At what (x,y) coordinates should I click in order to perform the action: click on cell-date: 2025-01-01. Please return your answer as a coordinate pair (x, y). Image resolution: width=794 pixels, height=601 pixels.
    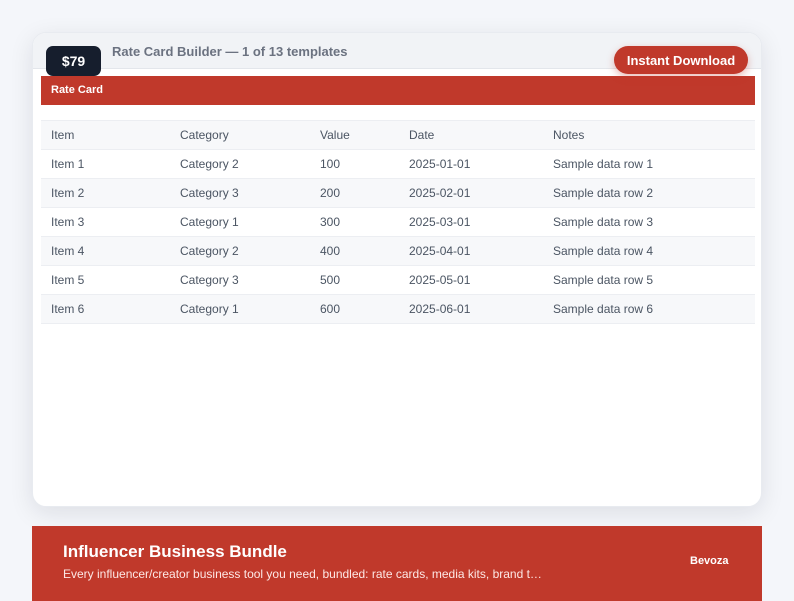
    Looking at the image, I should click on (471, 164).